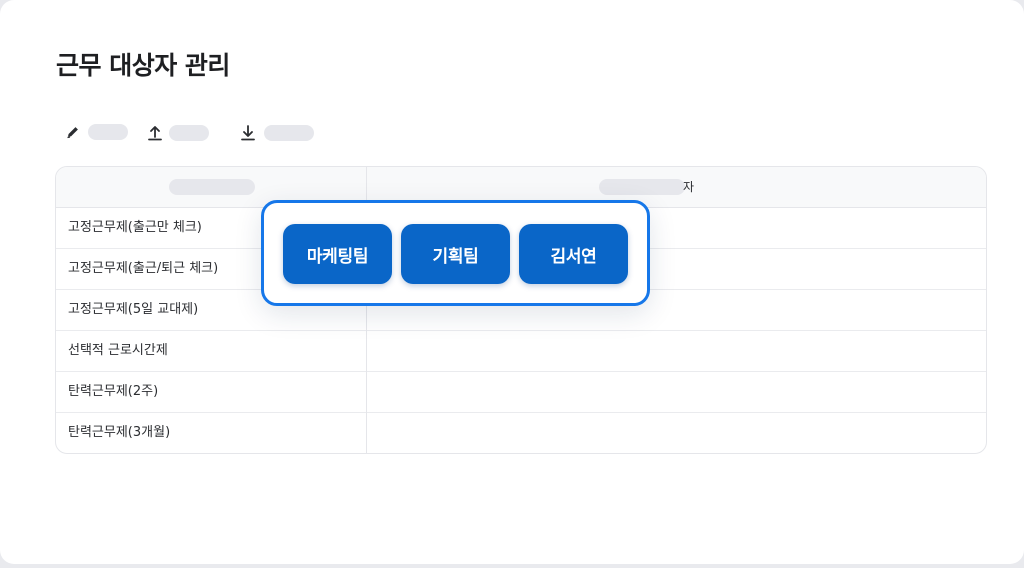 The image size is (1024, 568). Describe the element at coordinates (135, 227) in the screenshot. I see `work-type-label: 고정근무제(출근만 체크)` at that location.